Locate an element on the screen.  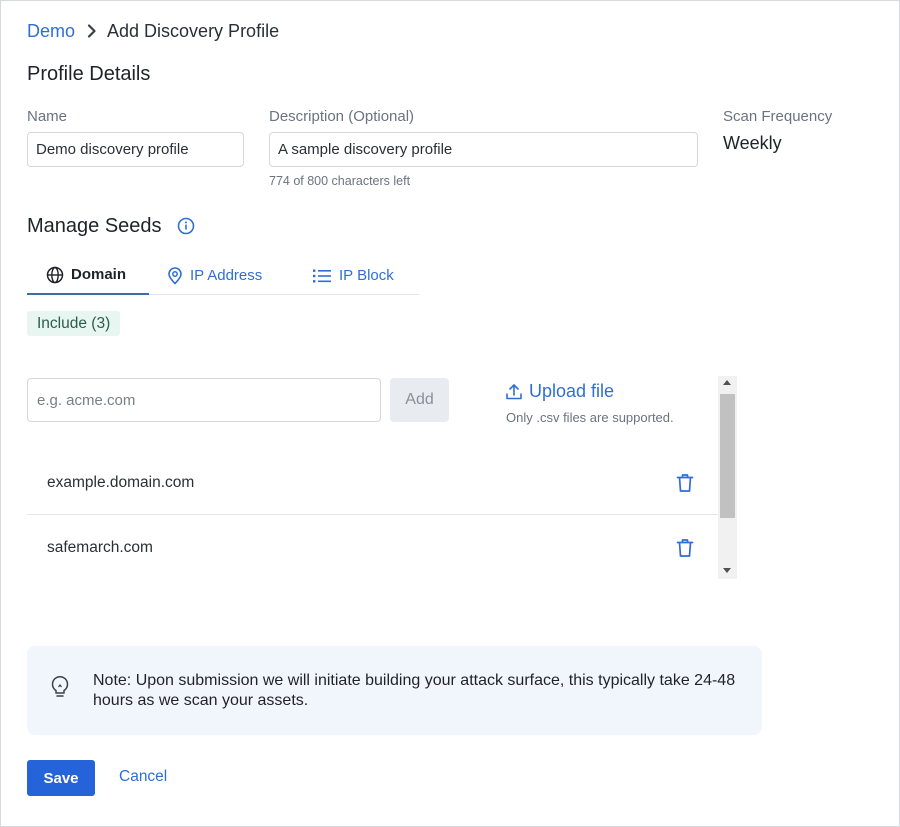
breadcrumb-demo-link: Demo is located at coordinates (51, 31).